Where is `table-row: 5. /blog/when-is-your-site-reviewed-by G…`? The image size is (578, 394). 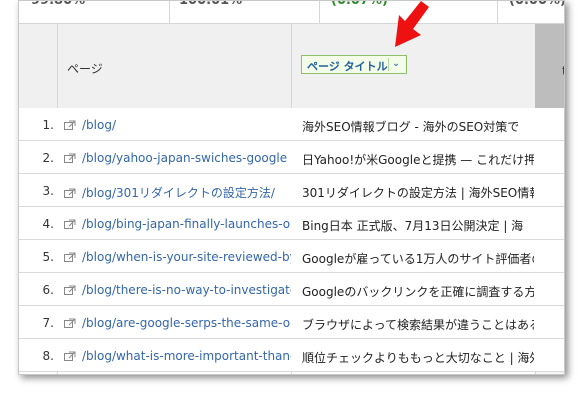
table-row: 5. /blog/when-is-your-site-reviewed-by G… is located at coordinates (291, 256).